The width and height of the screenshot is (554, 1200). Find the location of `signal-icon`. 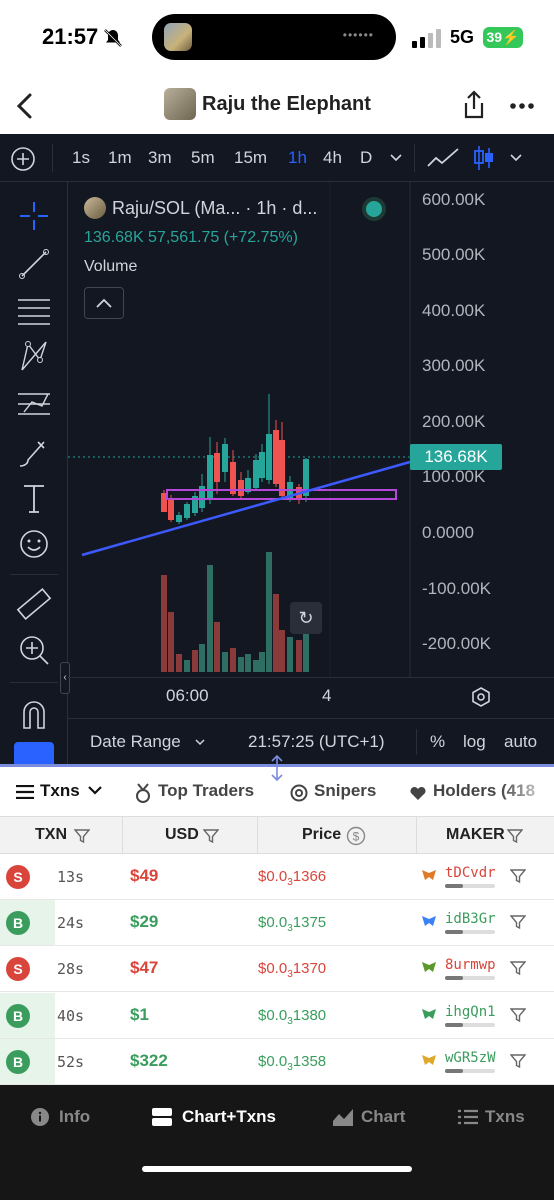

signal-icon is located at coordinates (426, 38).